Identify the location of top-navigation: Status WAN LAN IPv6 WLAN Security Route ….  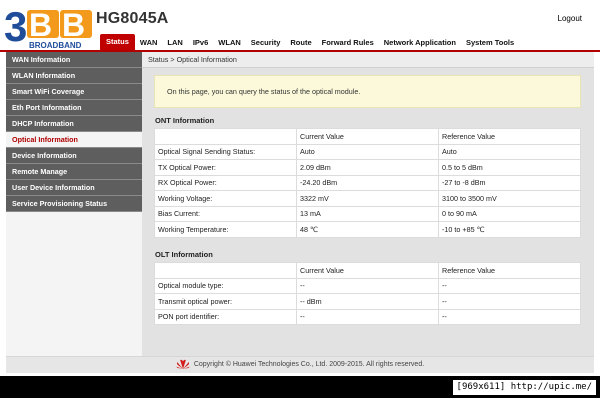
(309, 42).